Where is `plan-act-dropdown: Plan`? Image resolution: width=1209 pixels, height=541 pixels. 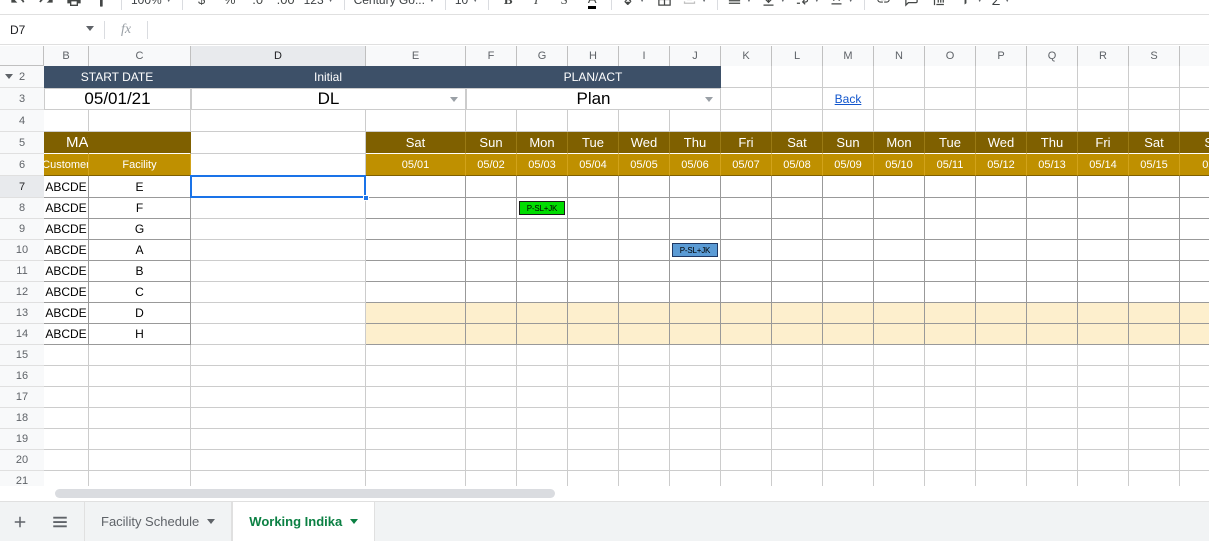 plan-act-dropdown: Plan is located at coordinates (593, 99).